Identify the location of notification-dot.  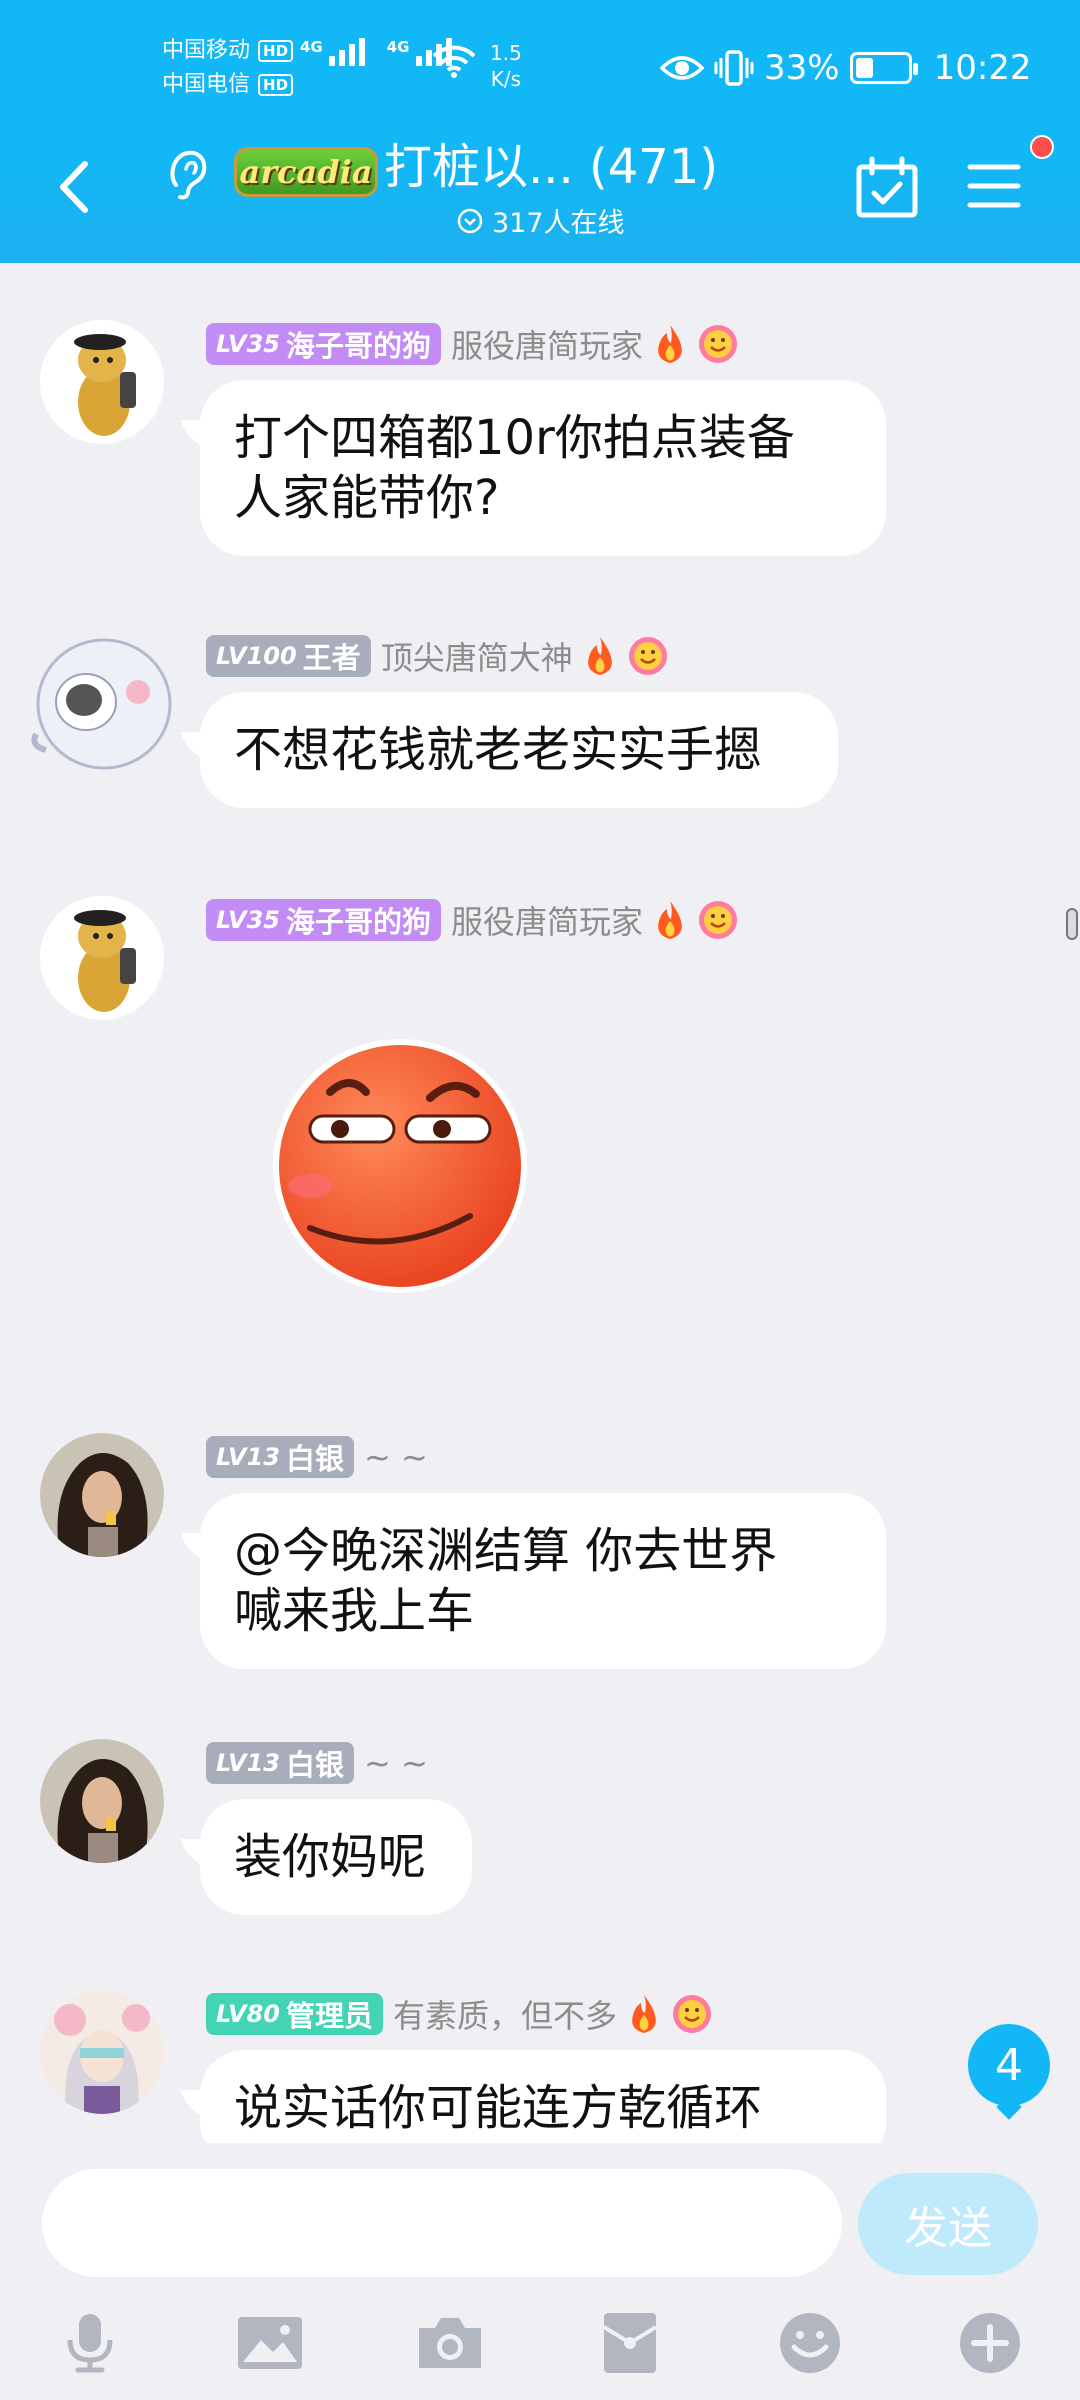
(1042, 147).